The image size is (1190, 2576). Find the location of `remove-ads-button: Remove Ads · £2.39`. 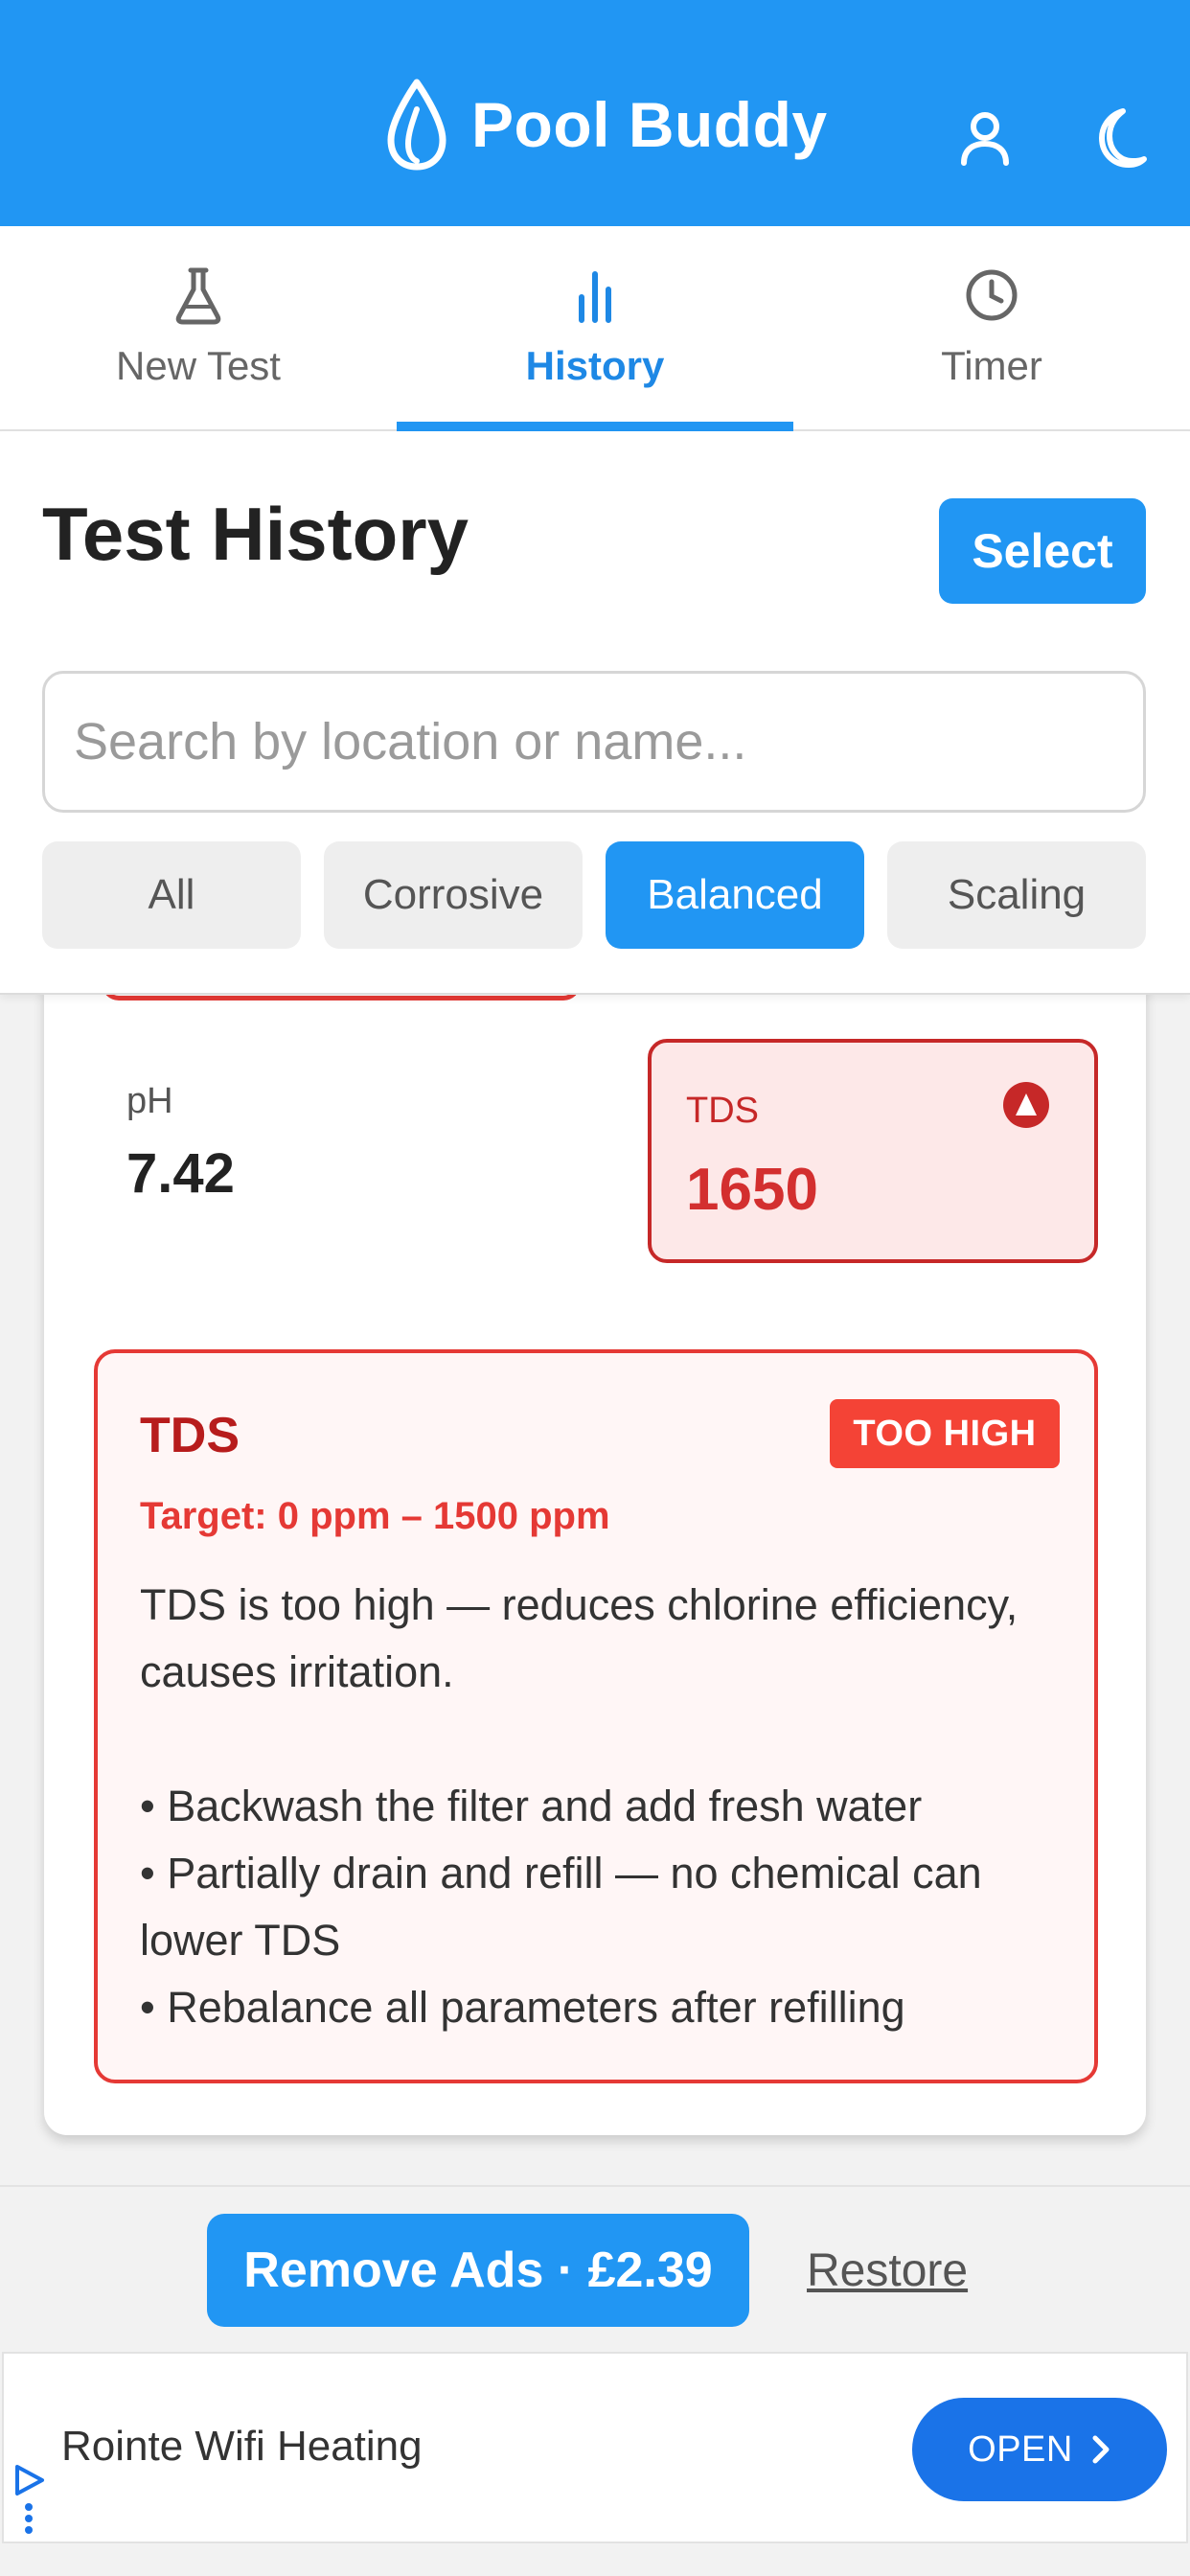

remove-ads-button: Remove Ads · £2.39 is located at coordinates (478, 2271).